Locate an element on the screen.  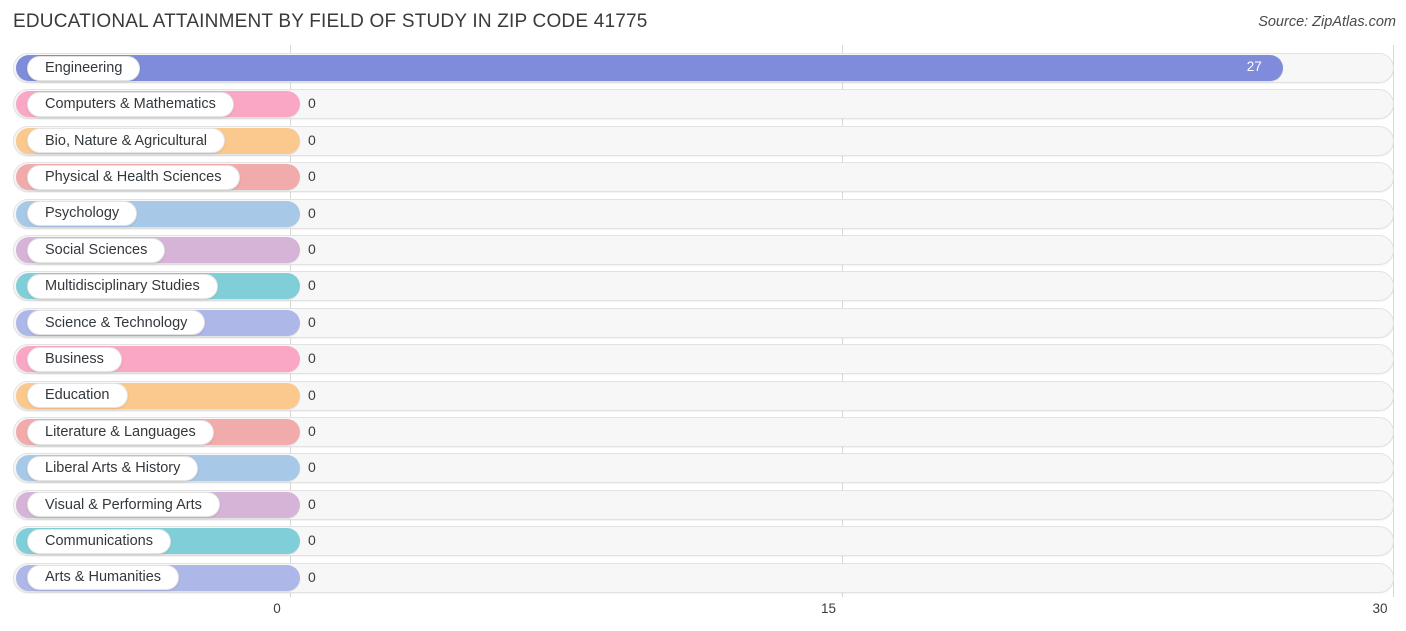
table-row: Arts & Humanities 0 is located at coordinates (703, 578).